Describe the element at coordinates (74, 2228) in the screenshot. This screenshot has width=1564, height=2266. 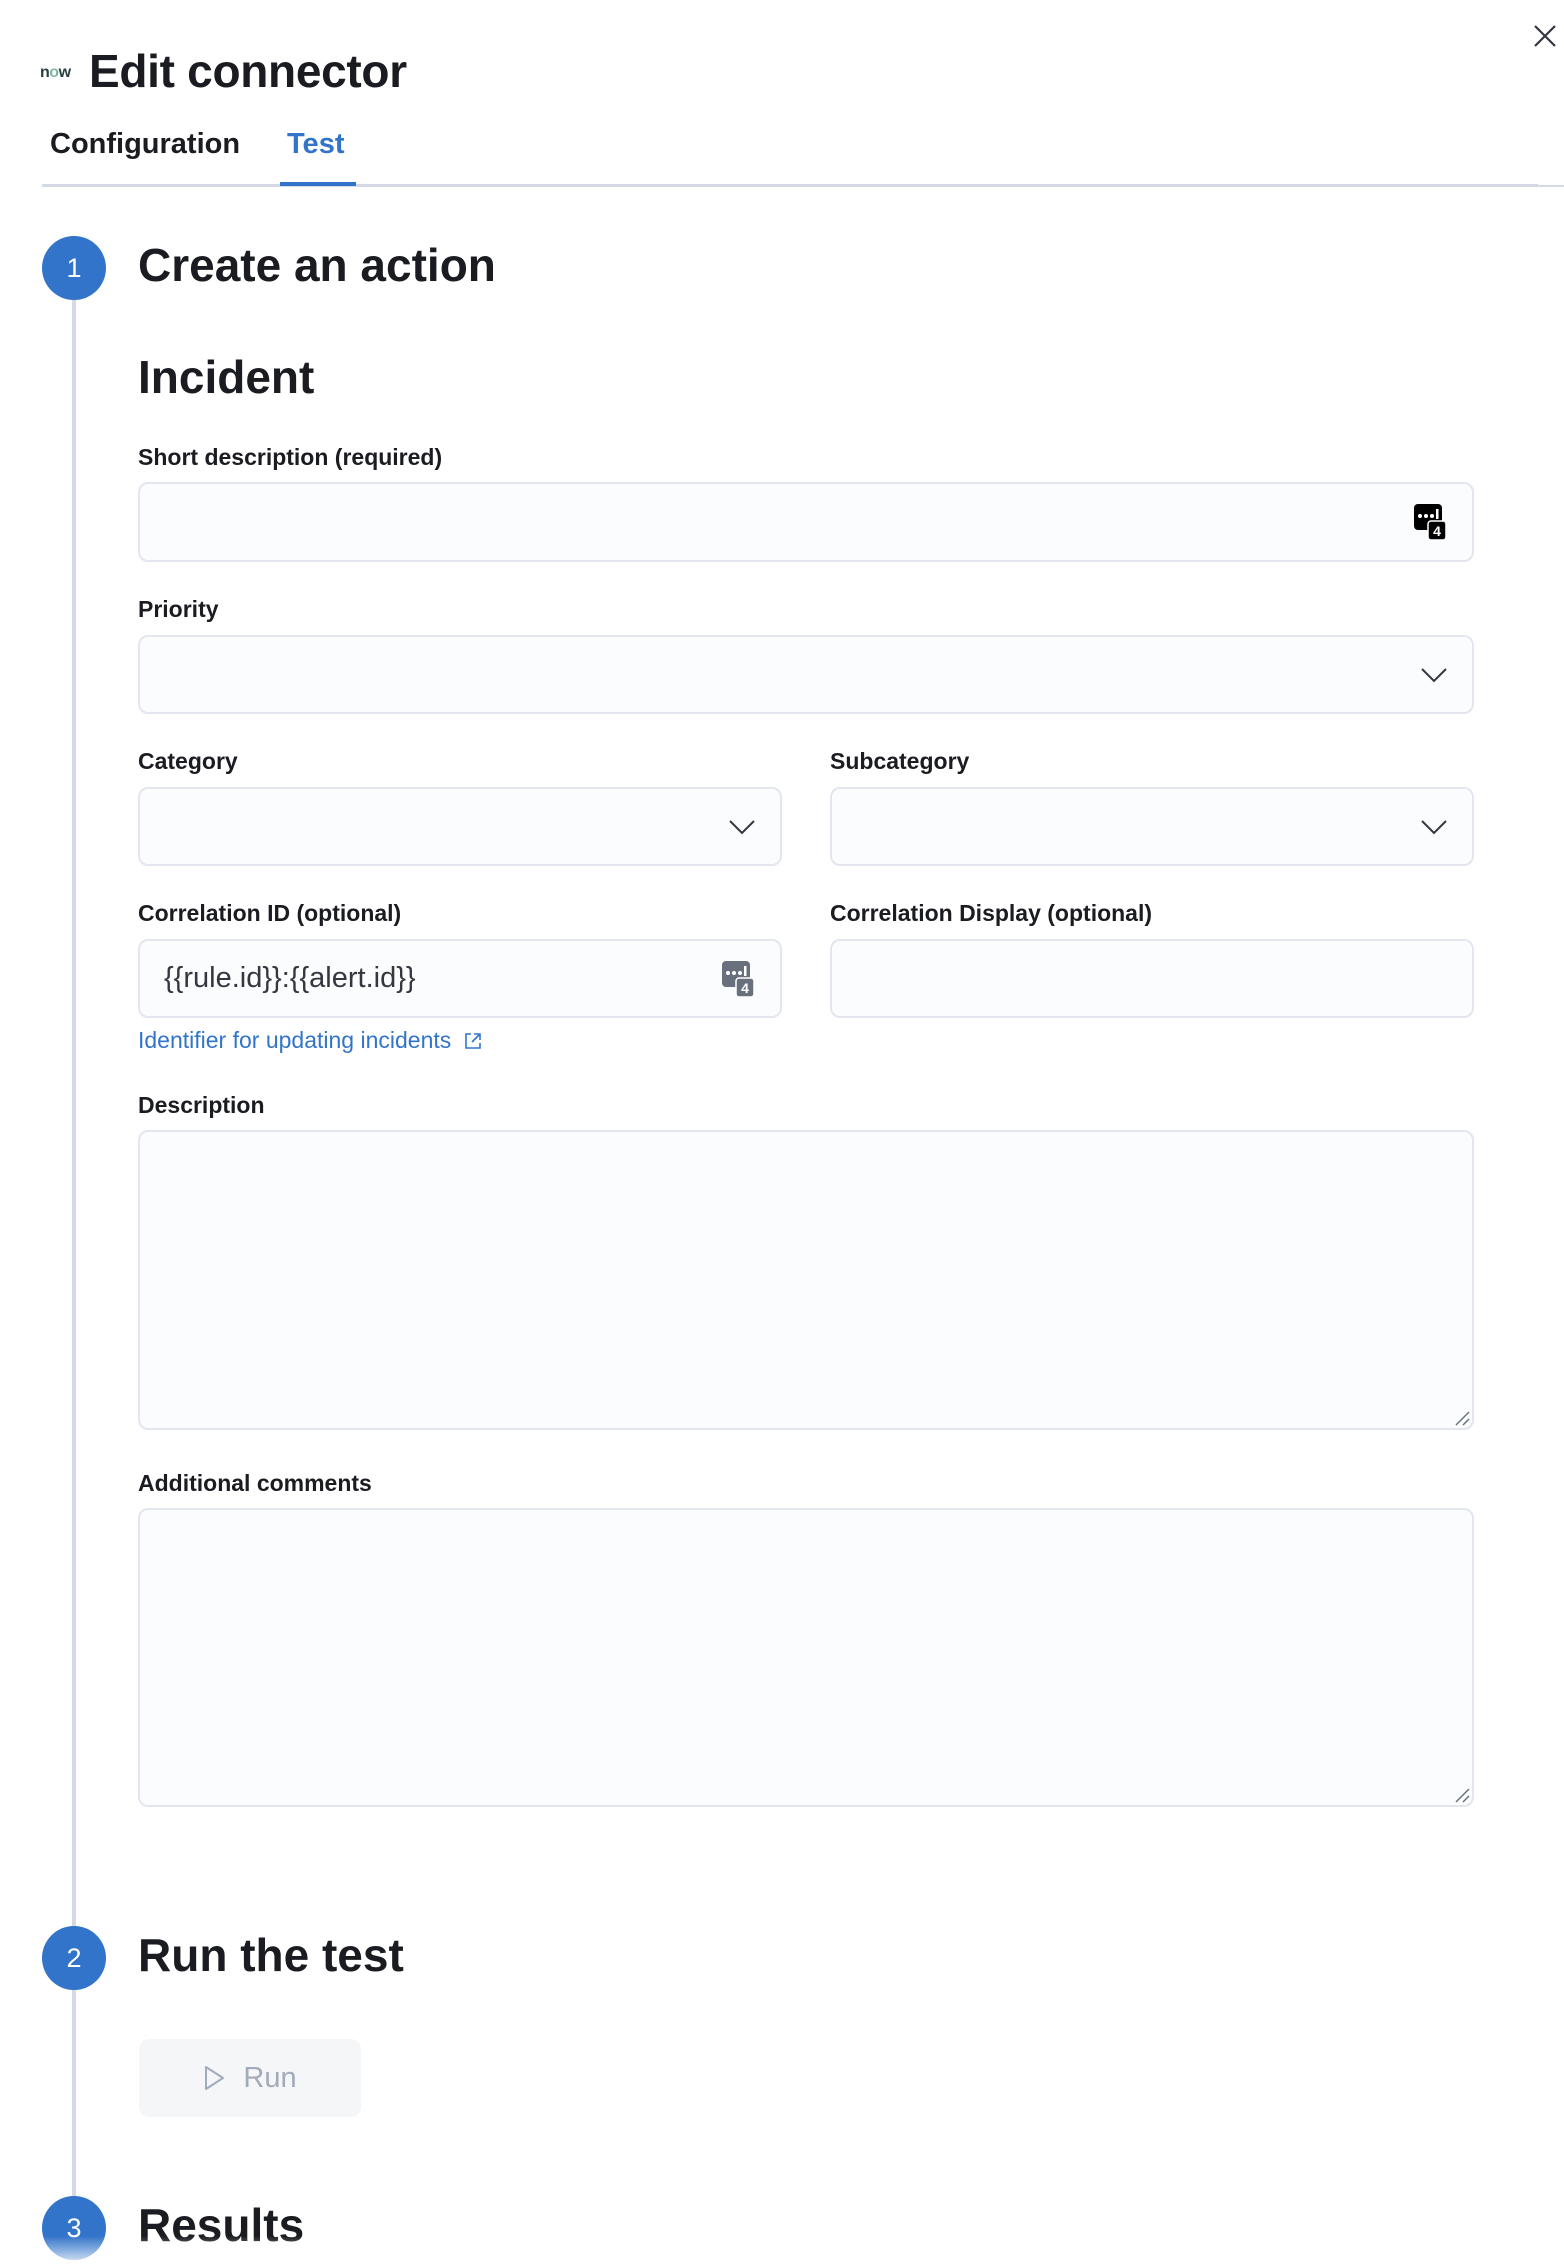
I see `step-3-number: 3` at that location.